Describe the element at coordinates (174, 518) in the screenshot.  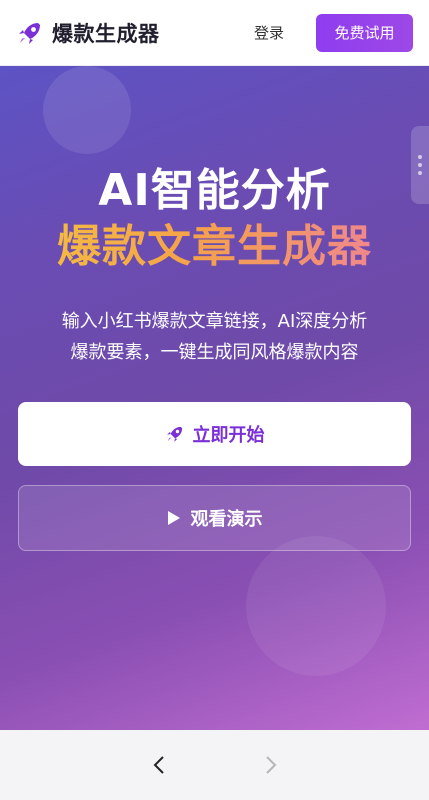
I see `play-icon` at that location.